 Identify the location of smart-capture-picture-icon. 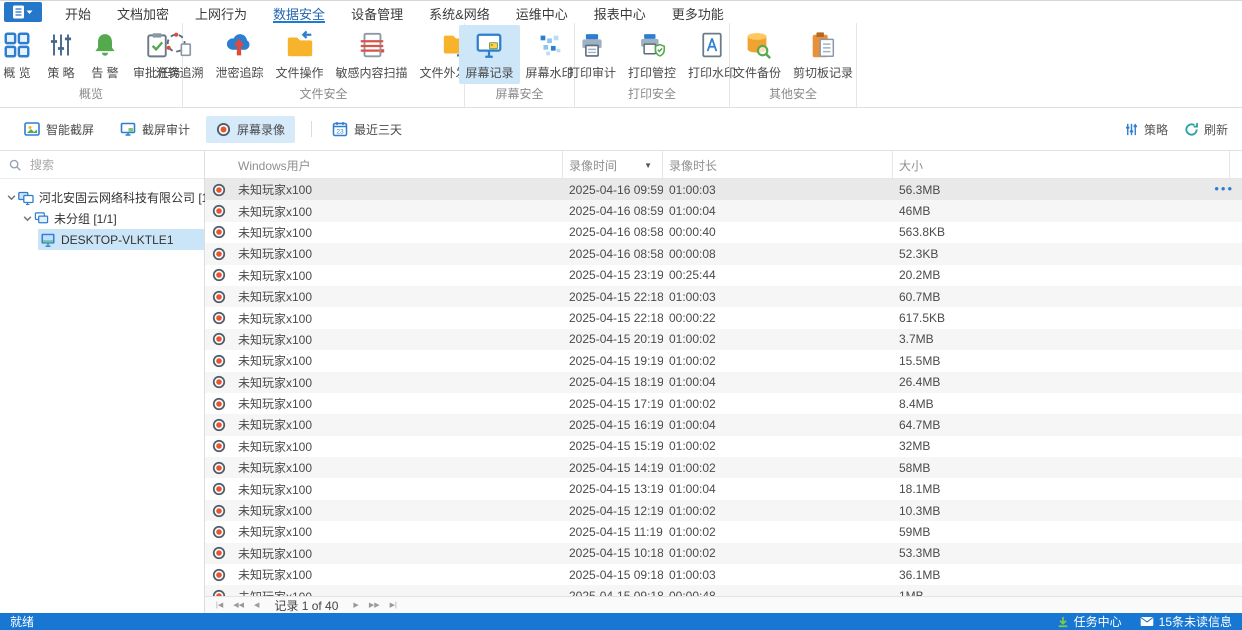
(32, 129).